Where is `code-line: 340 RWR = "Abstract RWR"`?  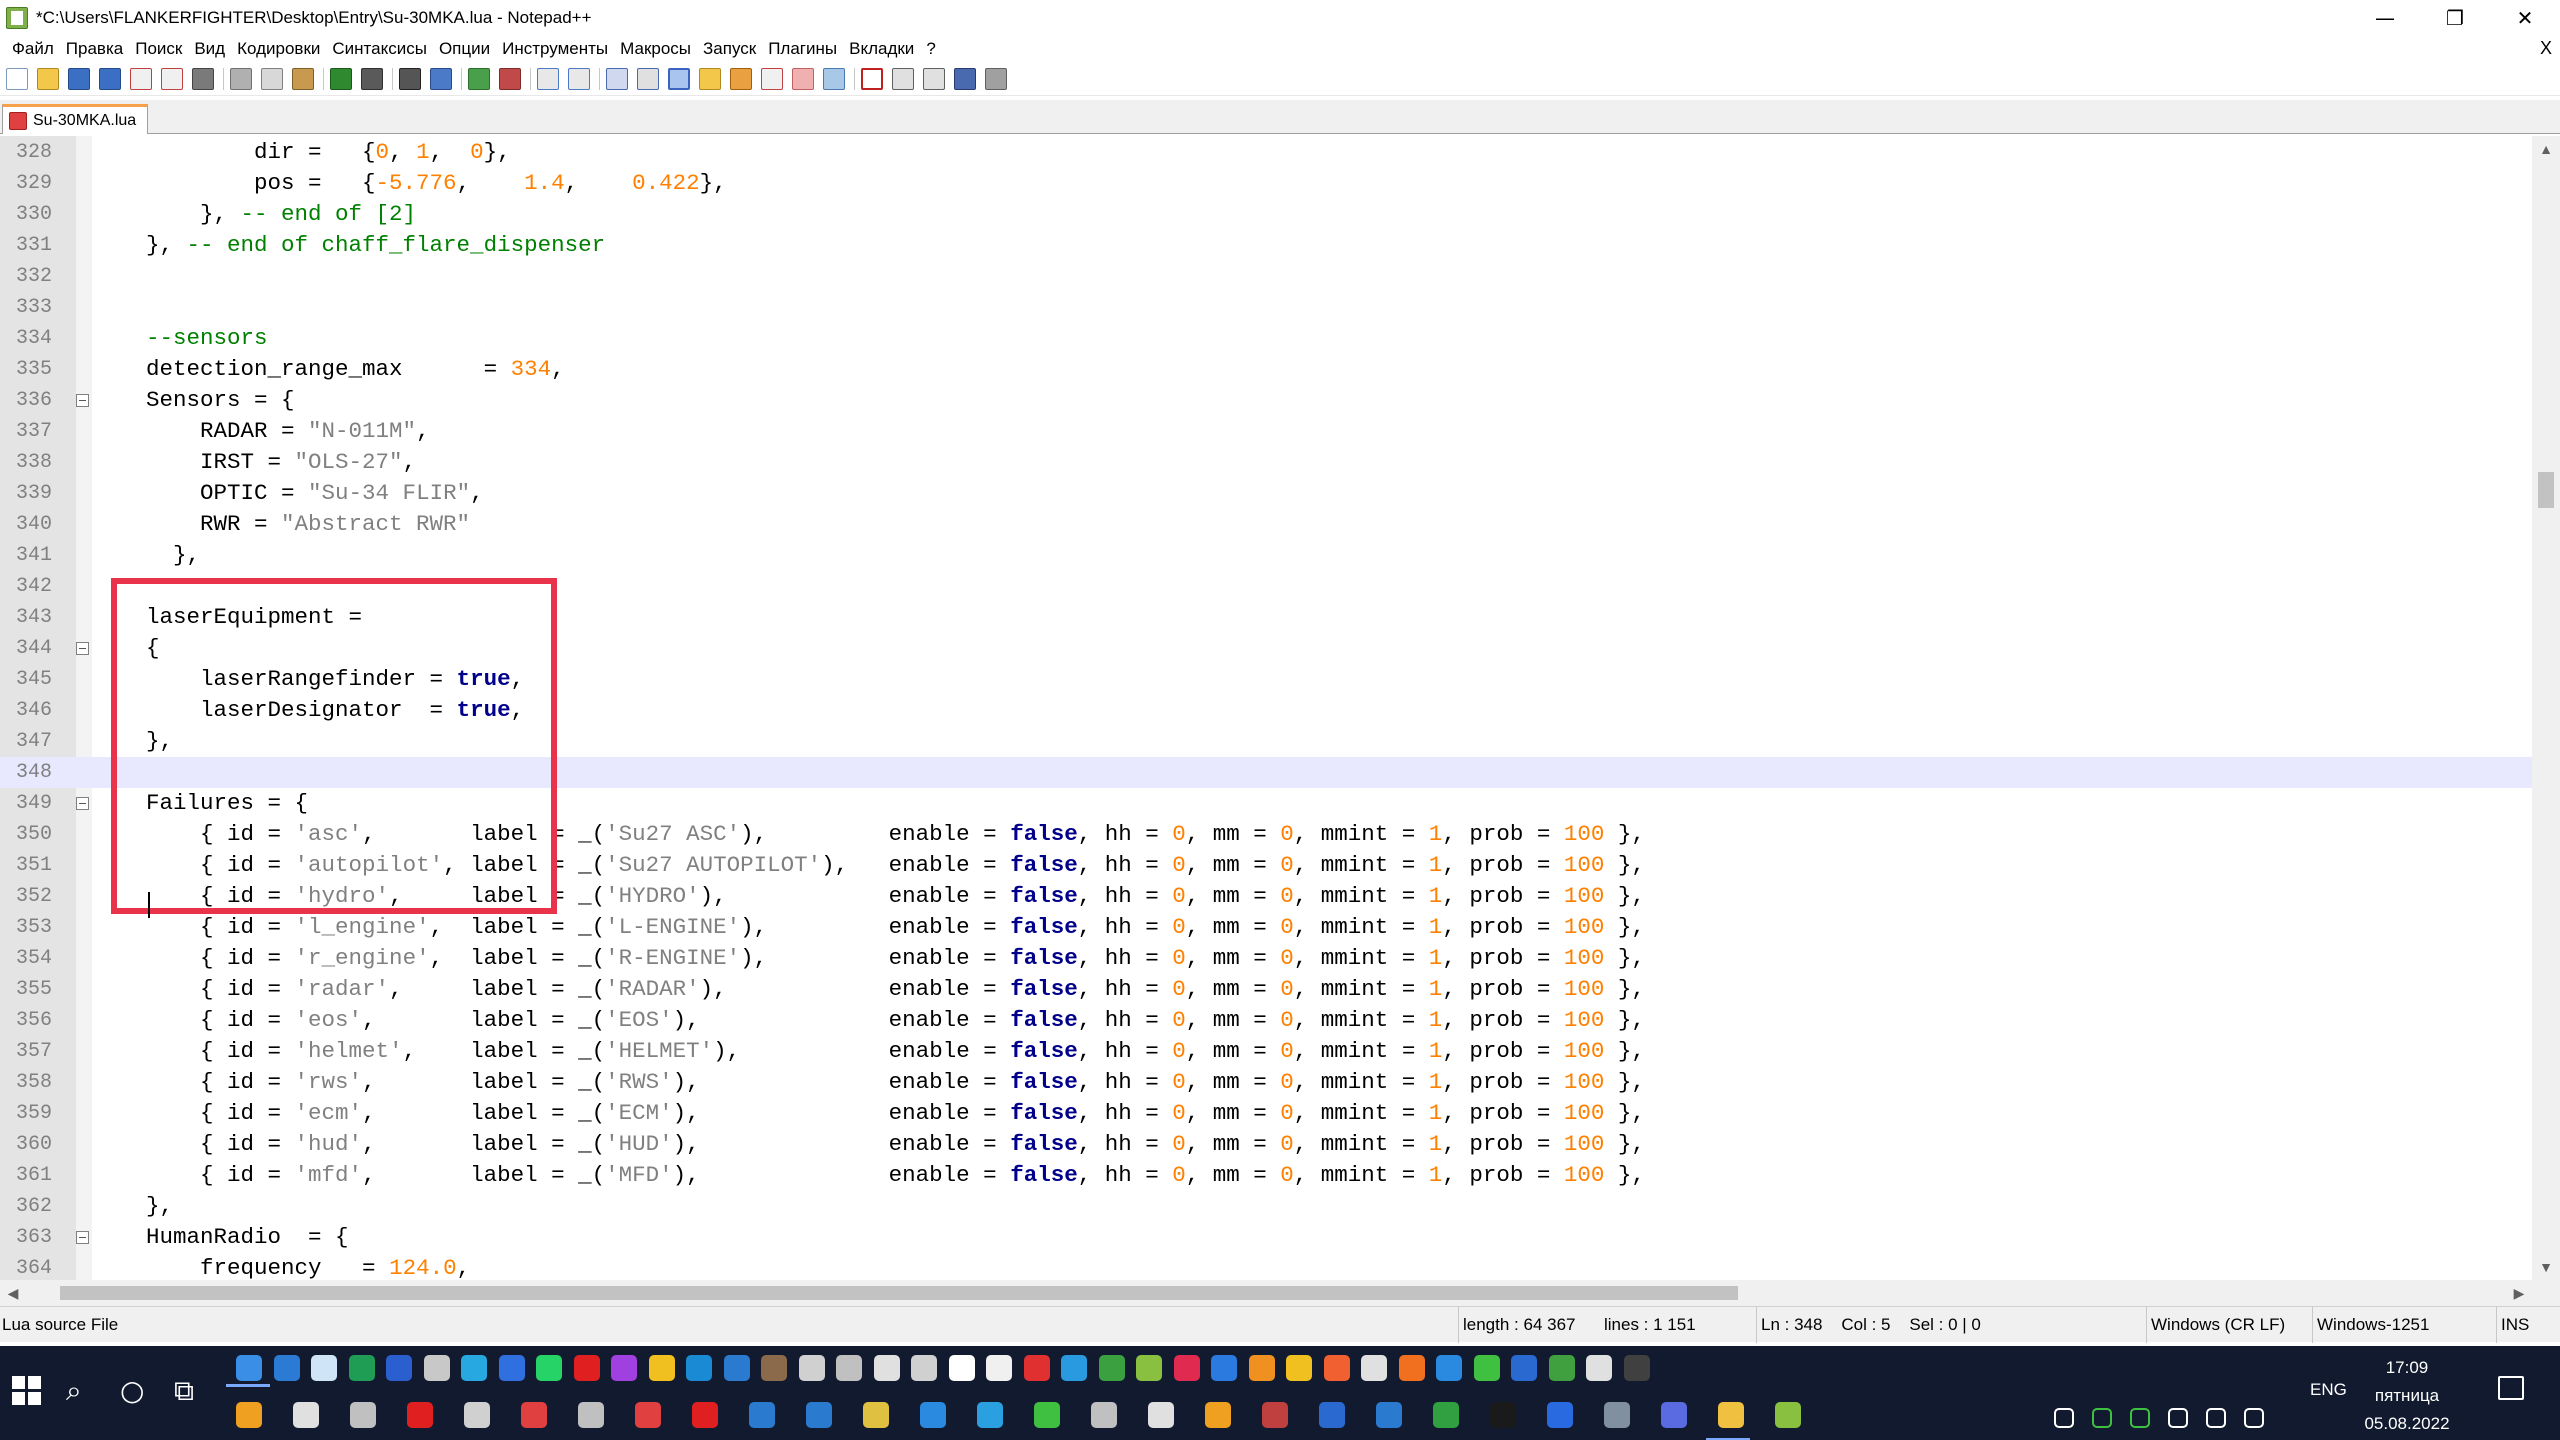
code-line: 340 RWR = "Abstract RWR" is located at coordinates (1266, 524).